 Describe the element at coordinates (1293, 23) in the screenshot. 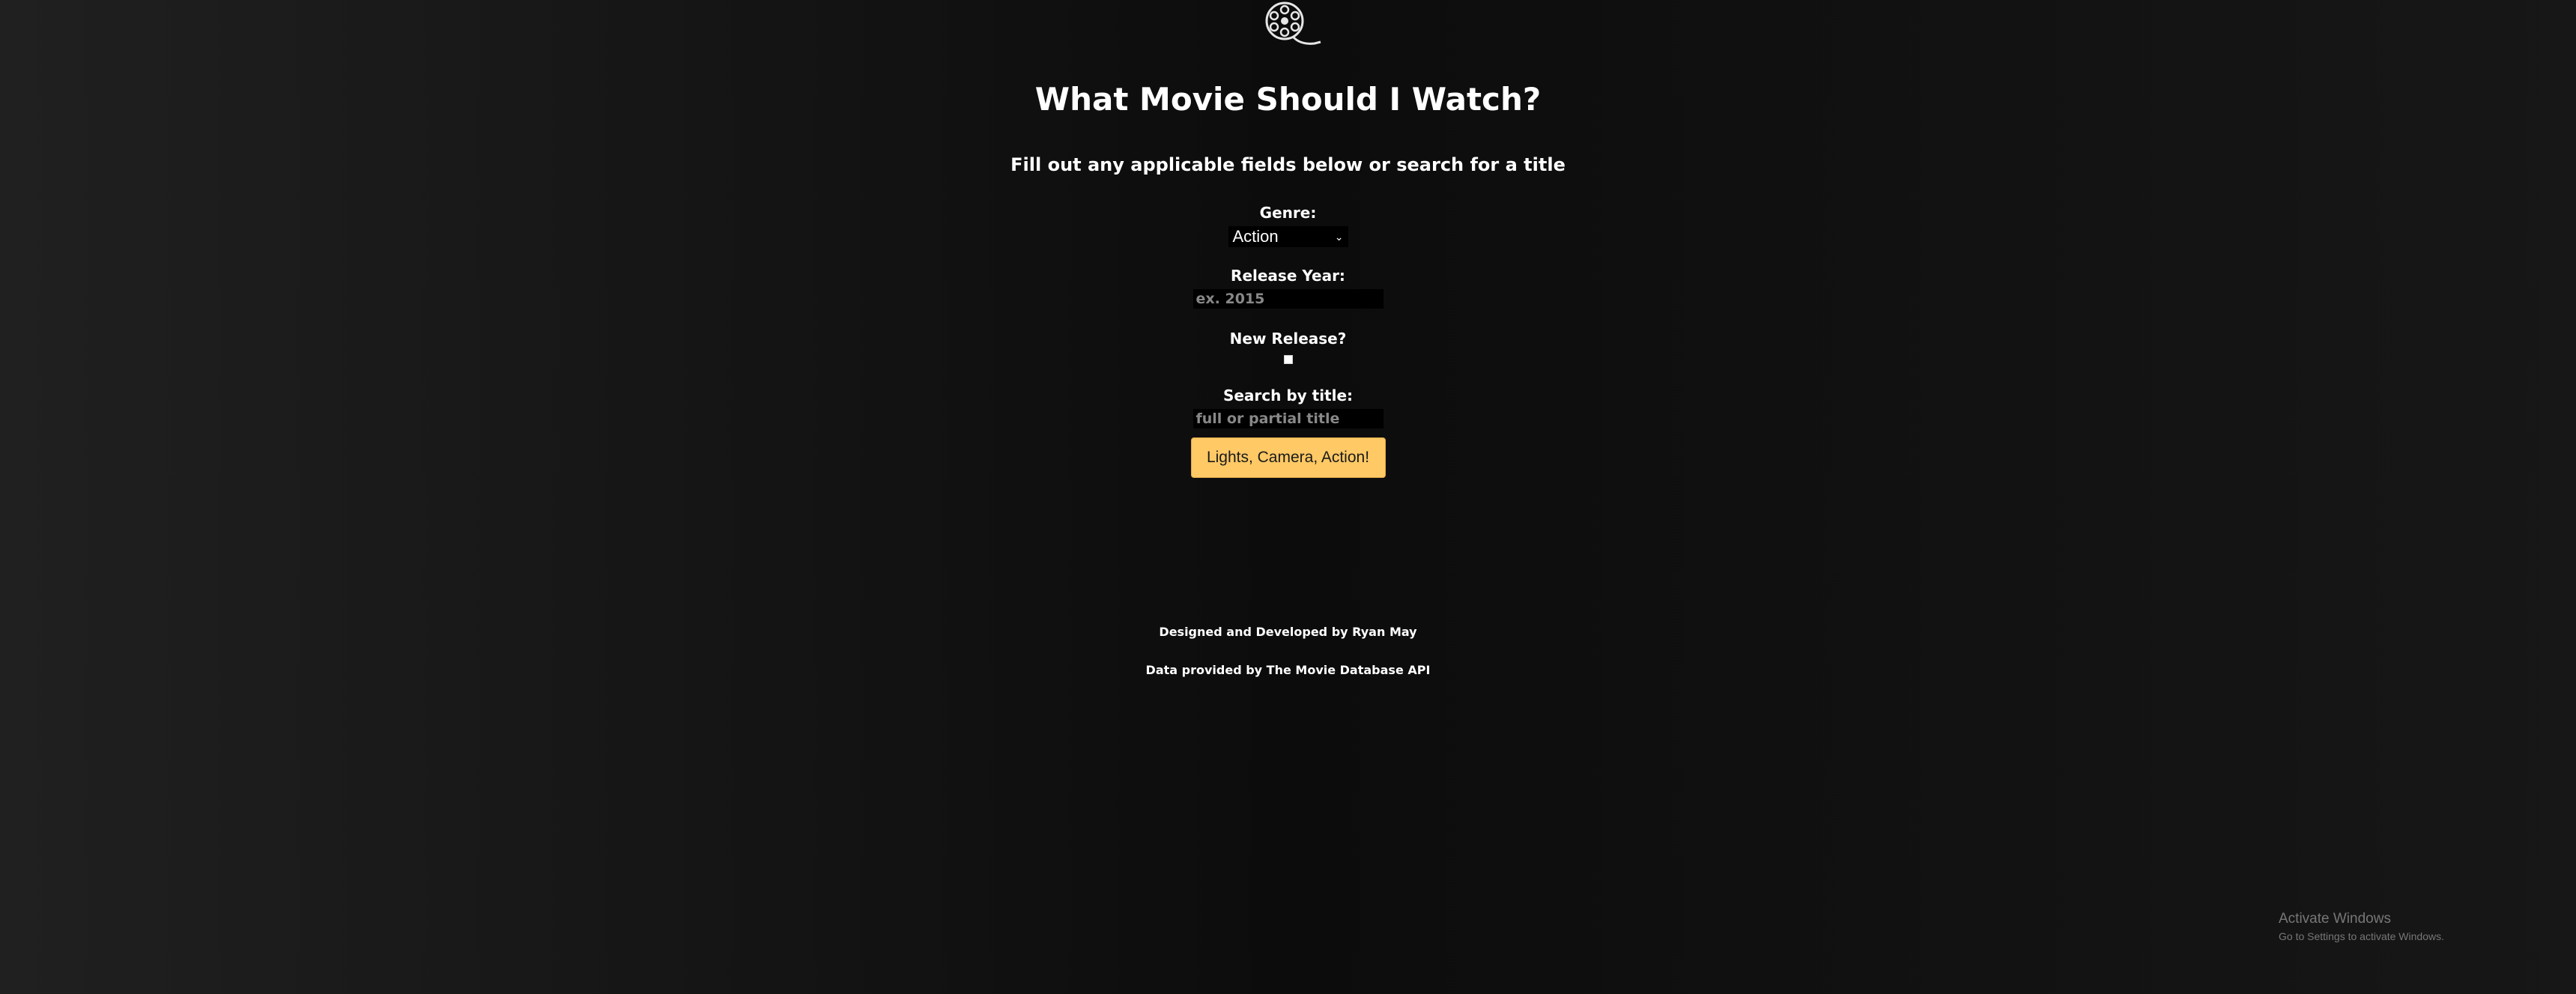

I see `film-reel-icon` at that location.